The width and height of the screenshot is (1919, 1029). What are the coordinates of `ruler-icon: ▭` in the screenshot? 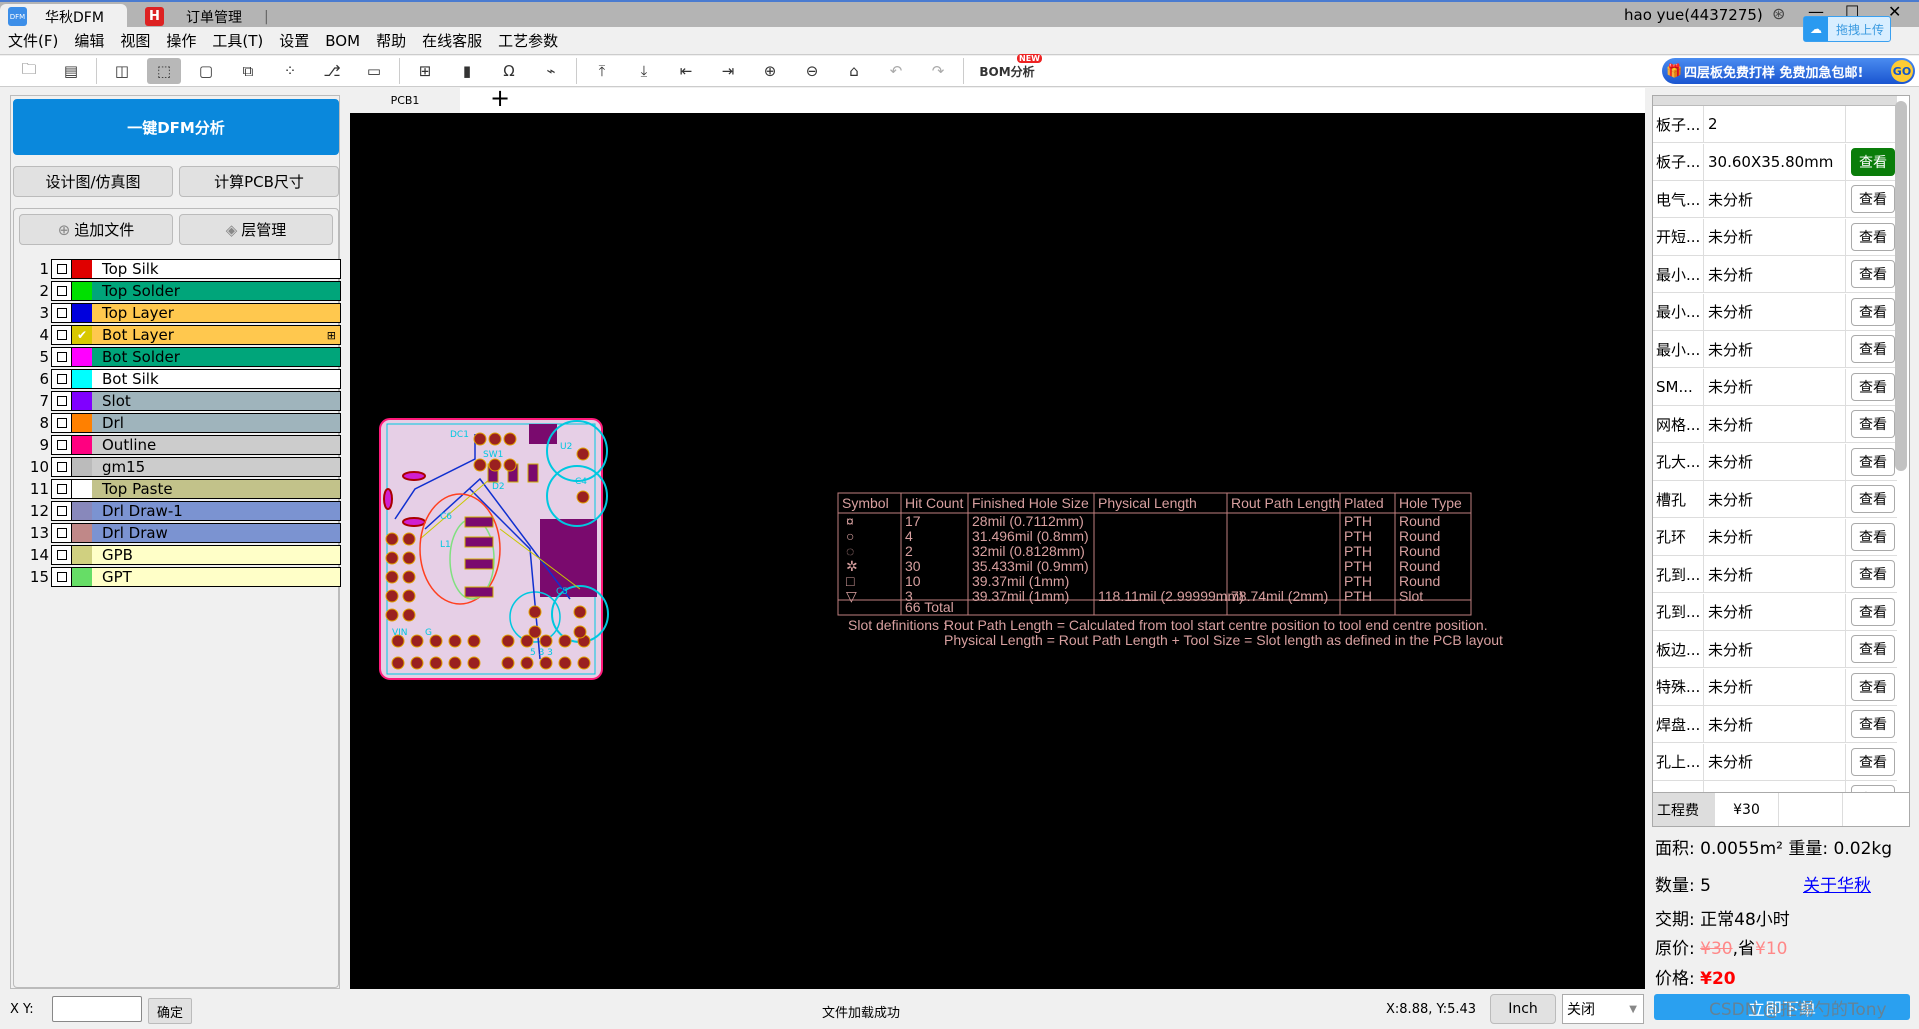 It's located at (374, 71).